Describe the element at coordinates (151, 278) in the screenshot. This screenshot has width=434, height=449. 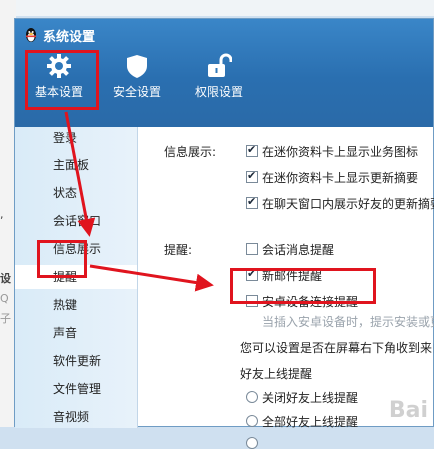
I see `arrow-to-android-option` at that location.